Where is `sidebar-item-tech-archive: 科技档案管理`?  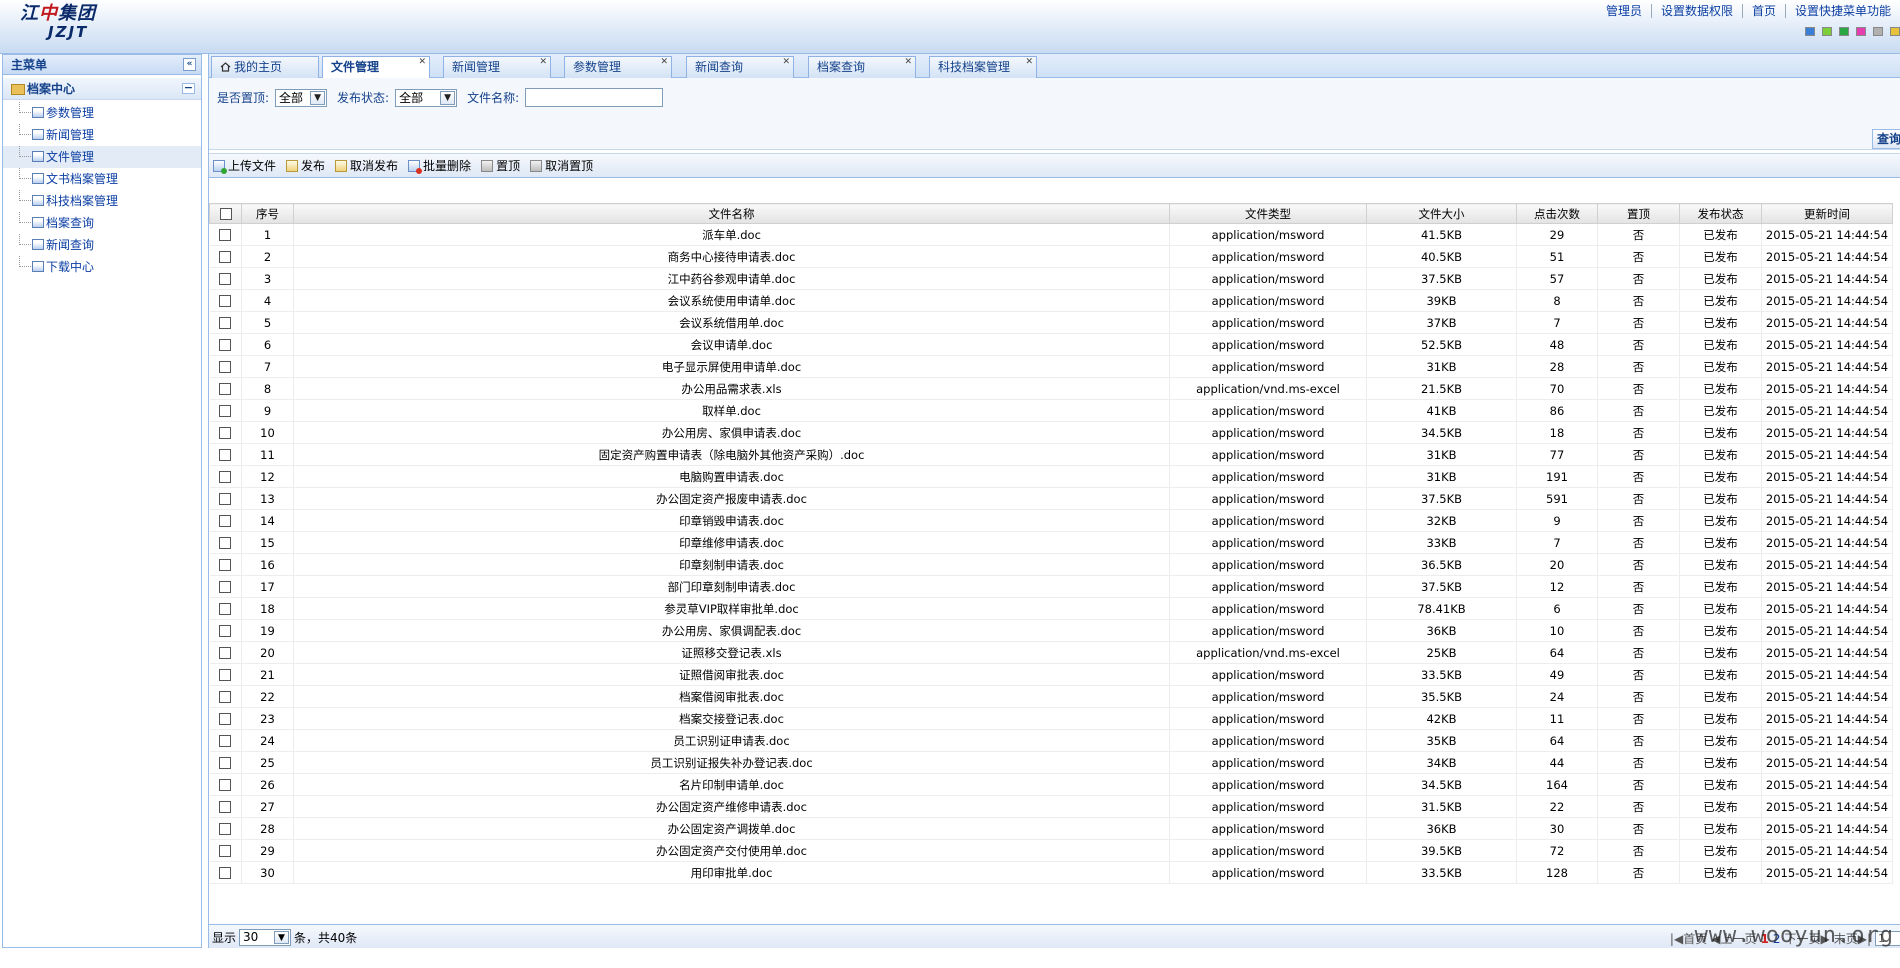 sidebar-item-tech-archive: 科技档案管理 is located at coordinates (102, 201).